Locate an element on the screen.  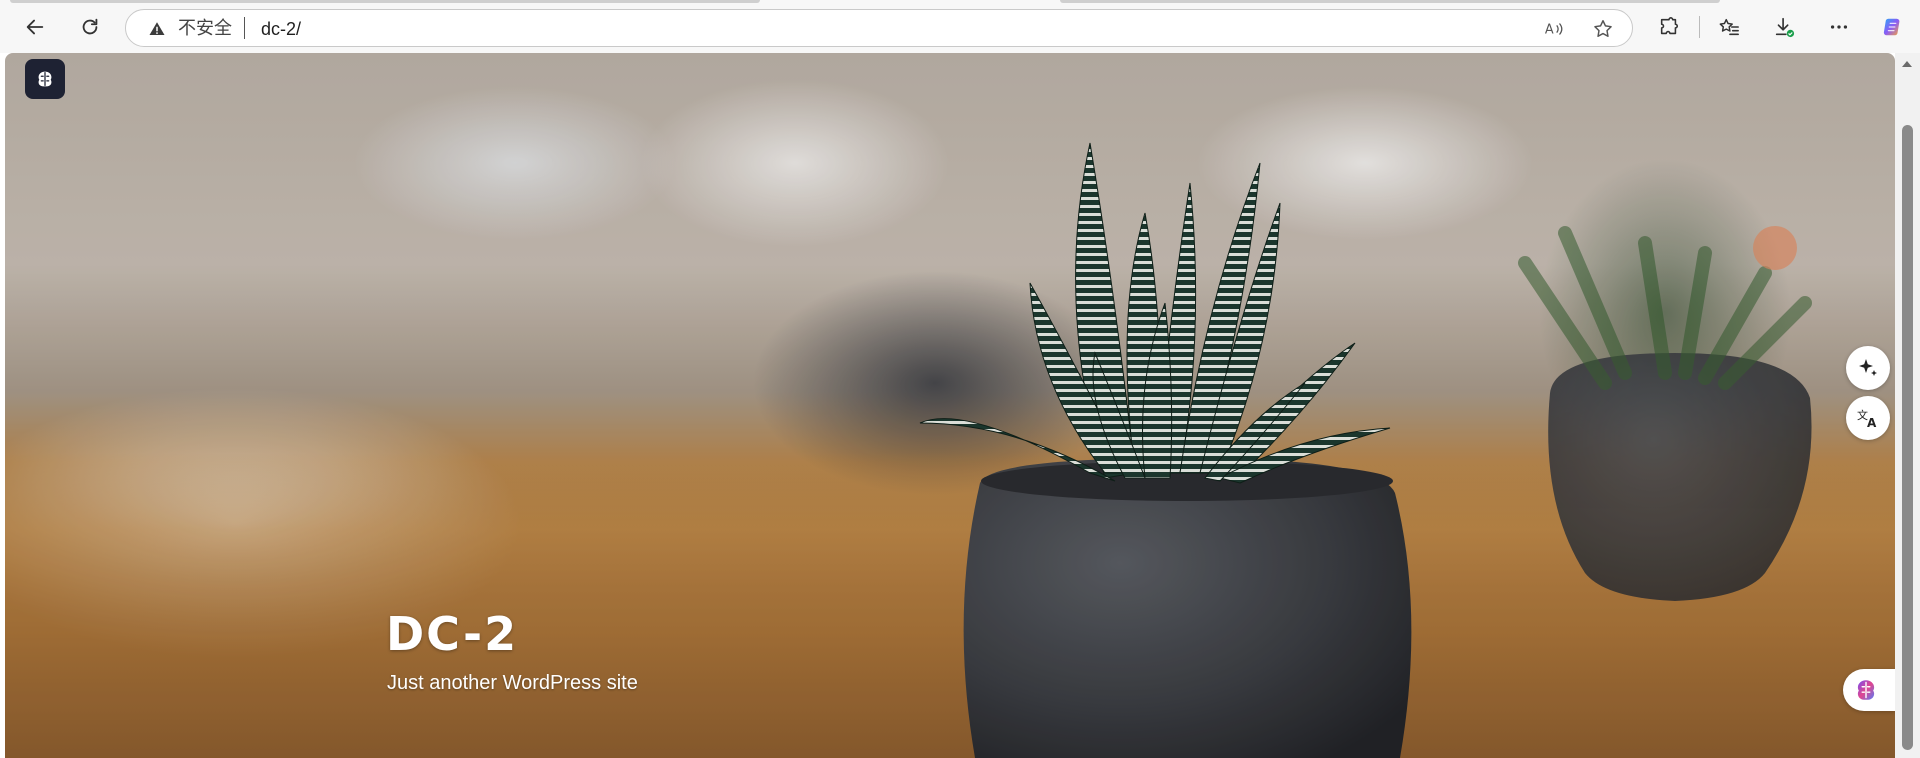
copilot-icon is located at coordinates (1891, 27).